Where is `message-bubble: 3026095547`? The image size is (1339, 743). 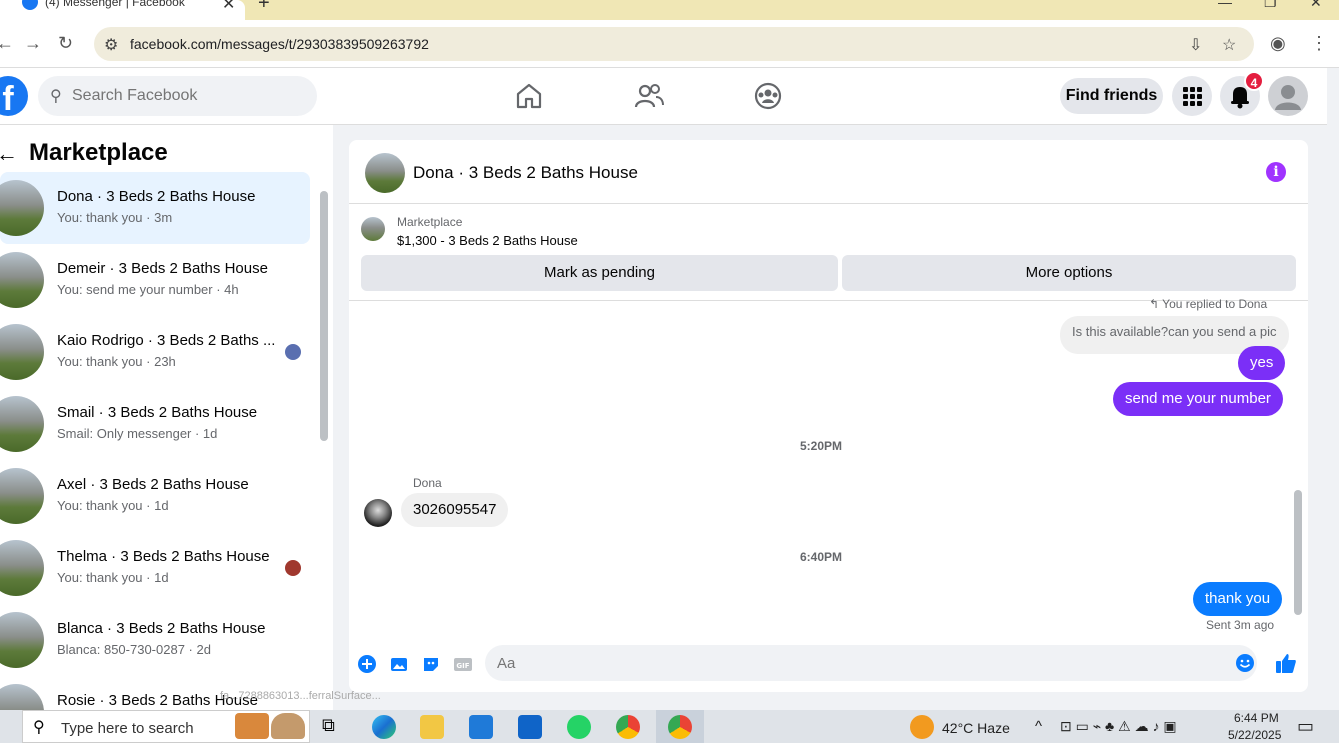
message-bubble: 3026095547 is located at coordinates (455, 510).